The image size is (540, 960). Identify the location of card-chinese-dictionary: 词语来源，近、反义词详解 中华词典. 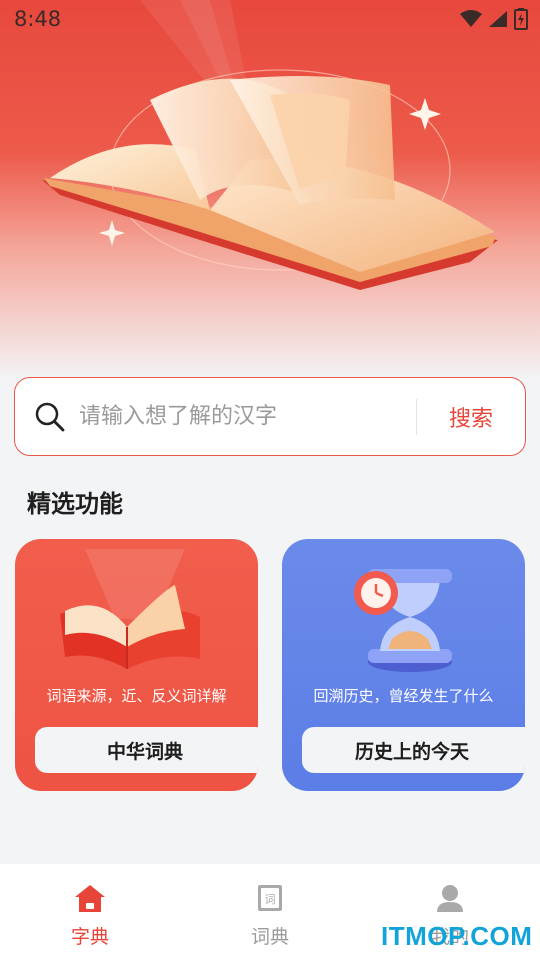
(136, 665).